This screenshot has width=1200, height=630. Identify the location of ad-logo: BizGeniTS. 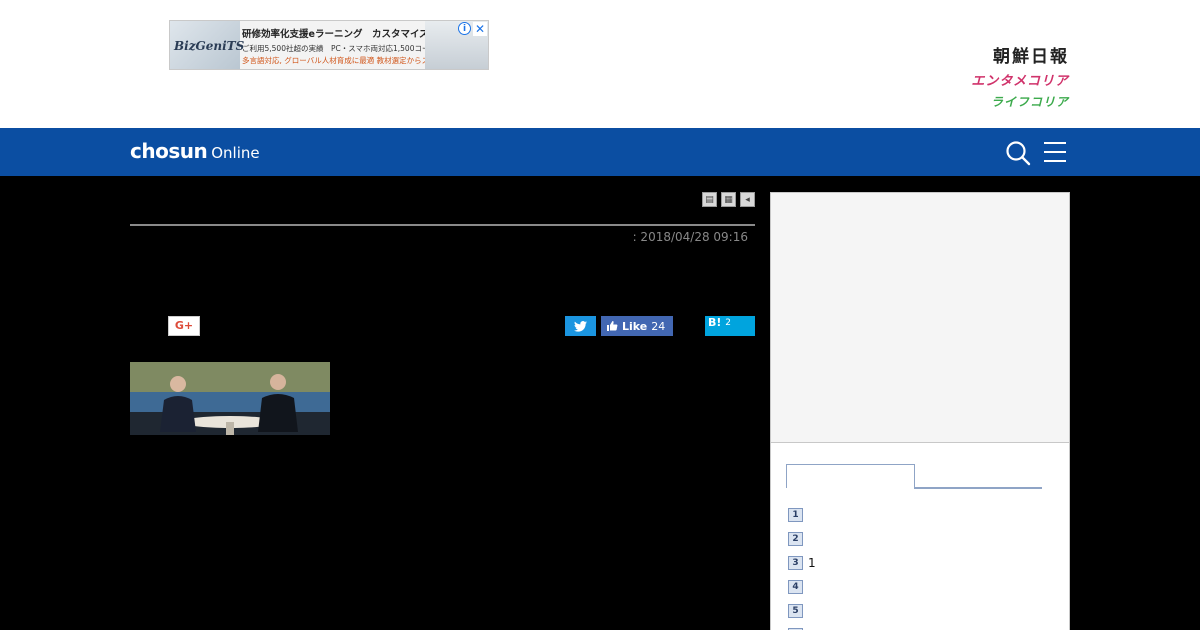
(209, 46).